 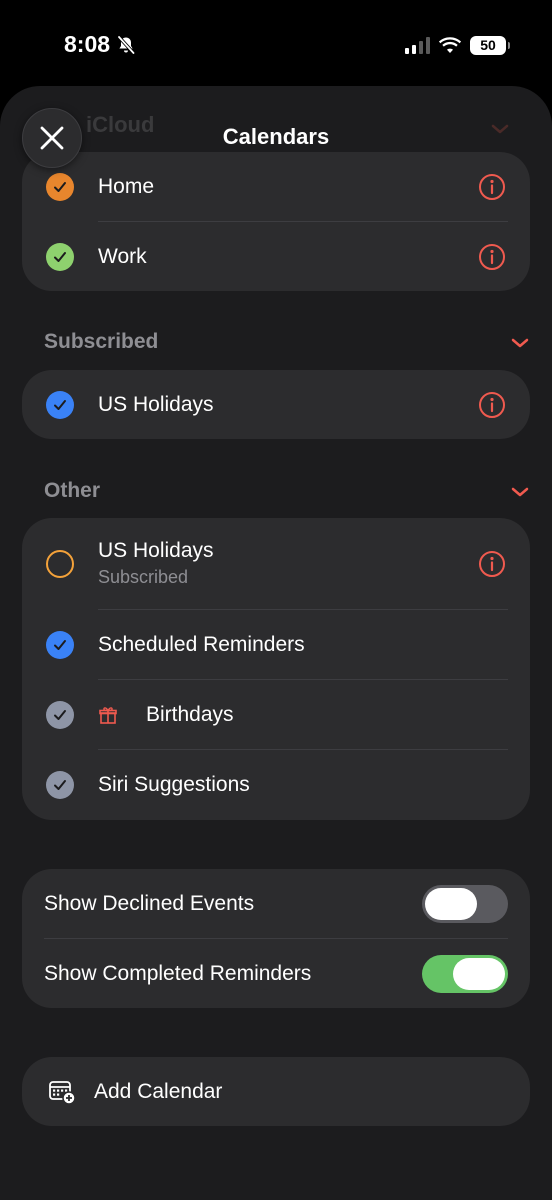 What do you see at coordinates (122, 256) in the screenshot?
I see `calendar-label: Work` at bounding box center [122, 256].